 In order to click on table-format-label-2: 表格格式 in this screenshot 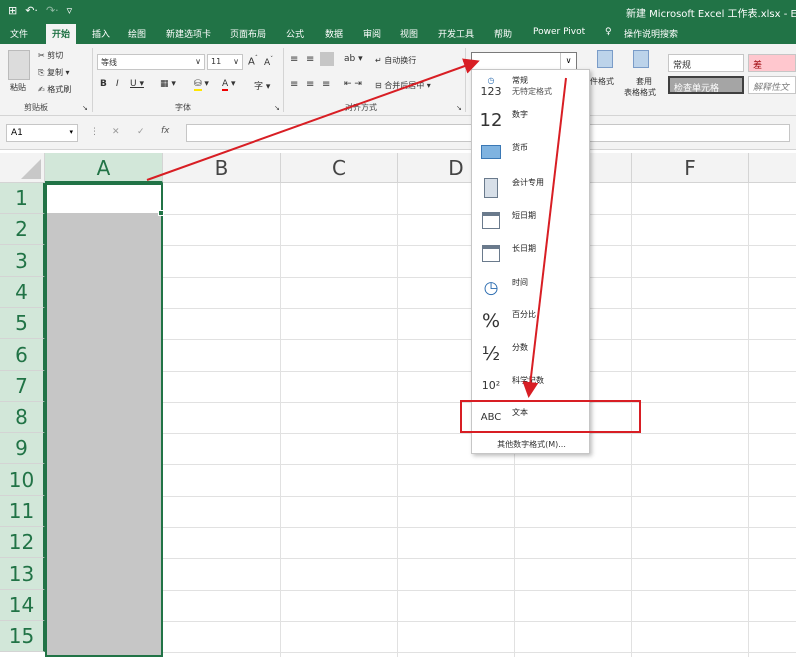, I will do `click(640, 92)`.